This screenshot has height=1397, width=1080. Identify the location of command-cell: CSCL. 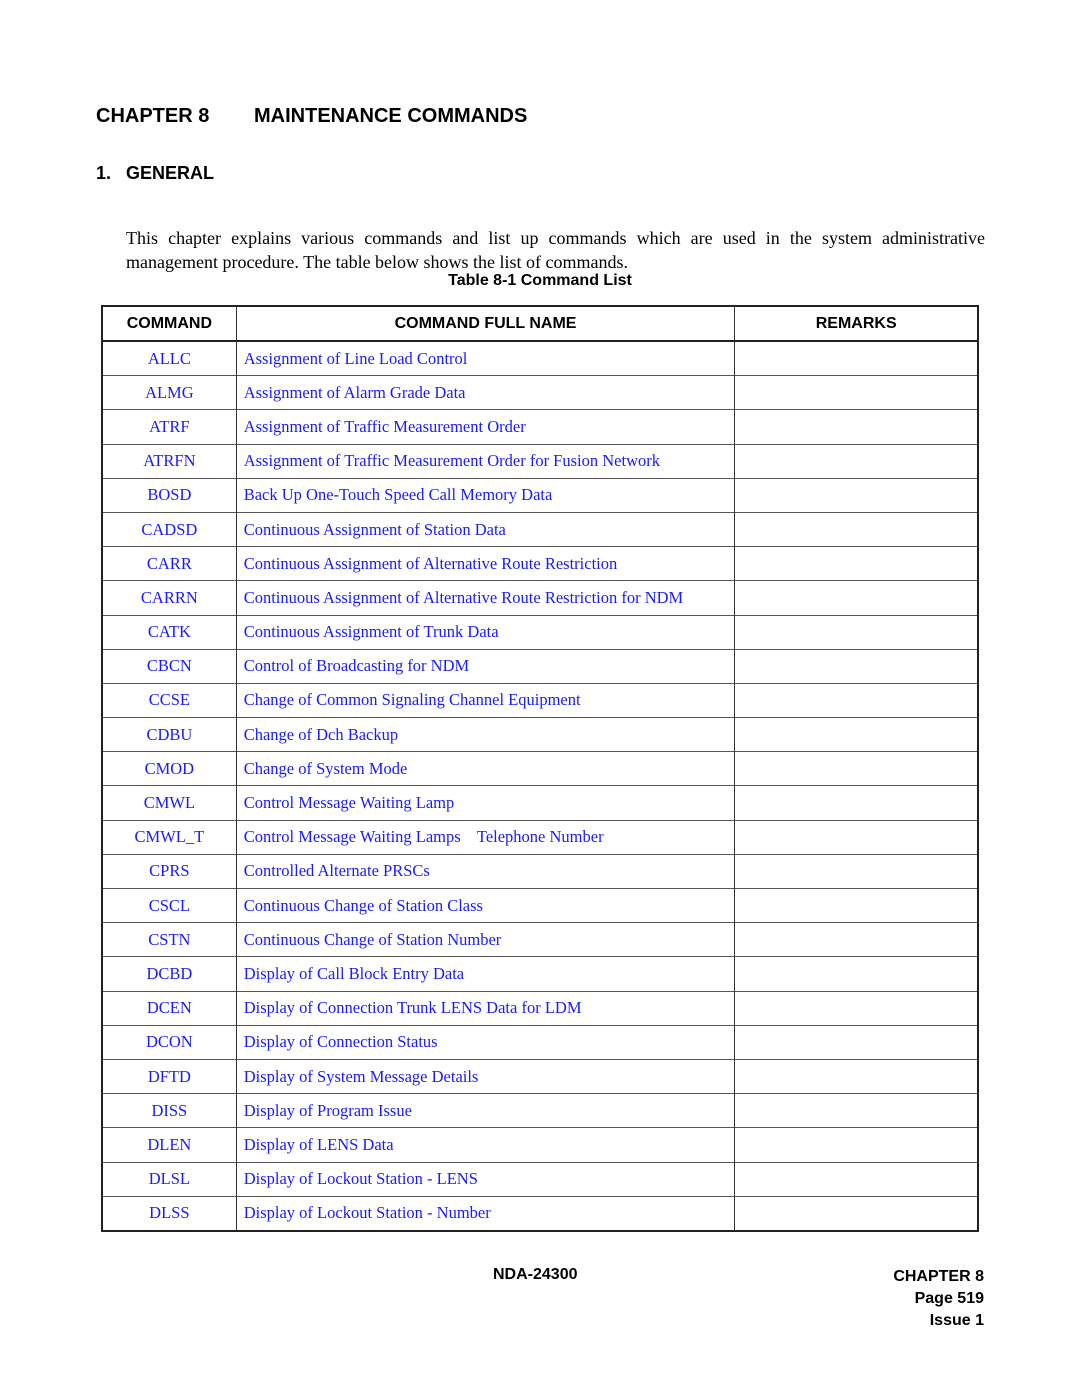
(169, 905).